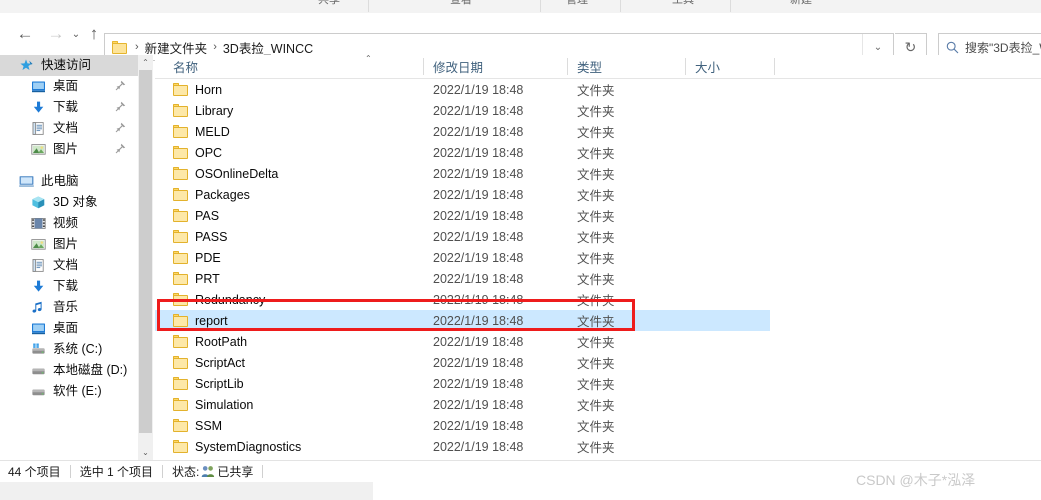 The image size is (1041, 500). What do you see at coordinates (461, 3) in the screenshot?
I see `ribbon-tab-view: 查看` at bounding box center [461, 3].